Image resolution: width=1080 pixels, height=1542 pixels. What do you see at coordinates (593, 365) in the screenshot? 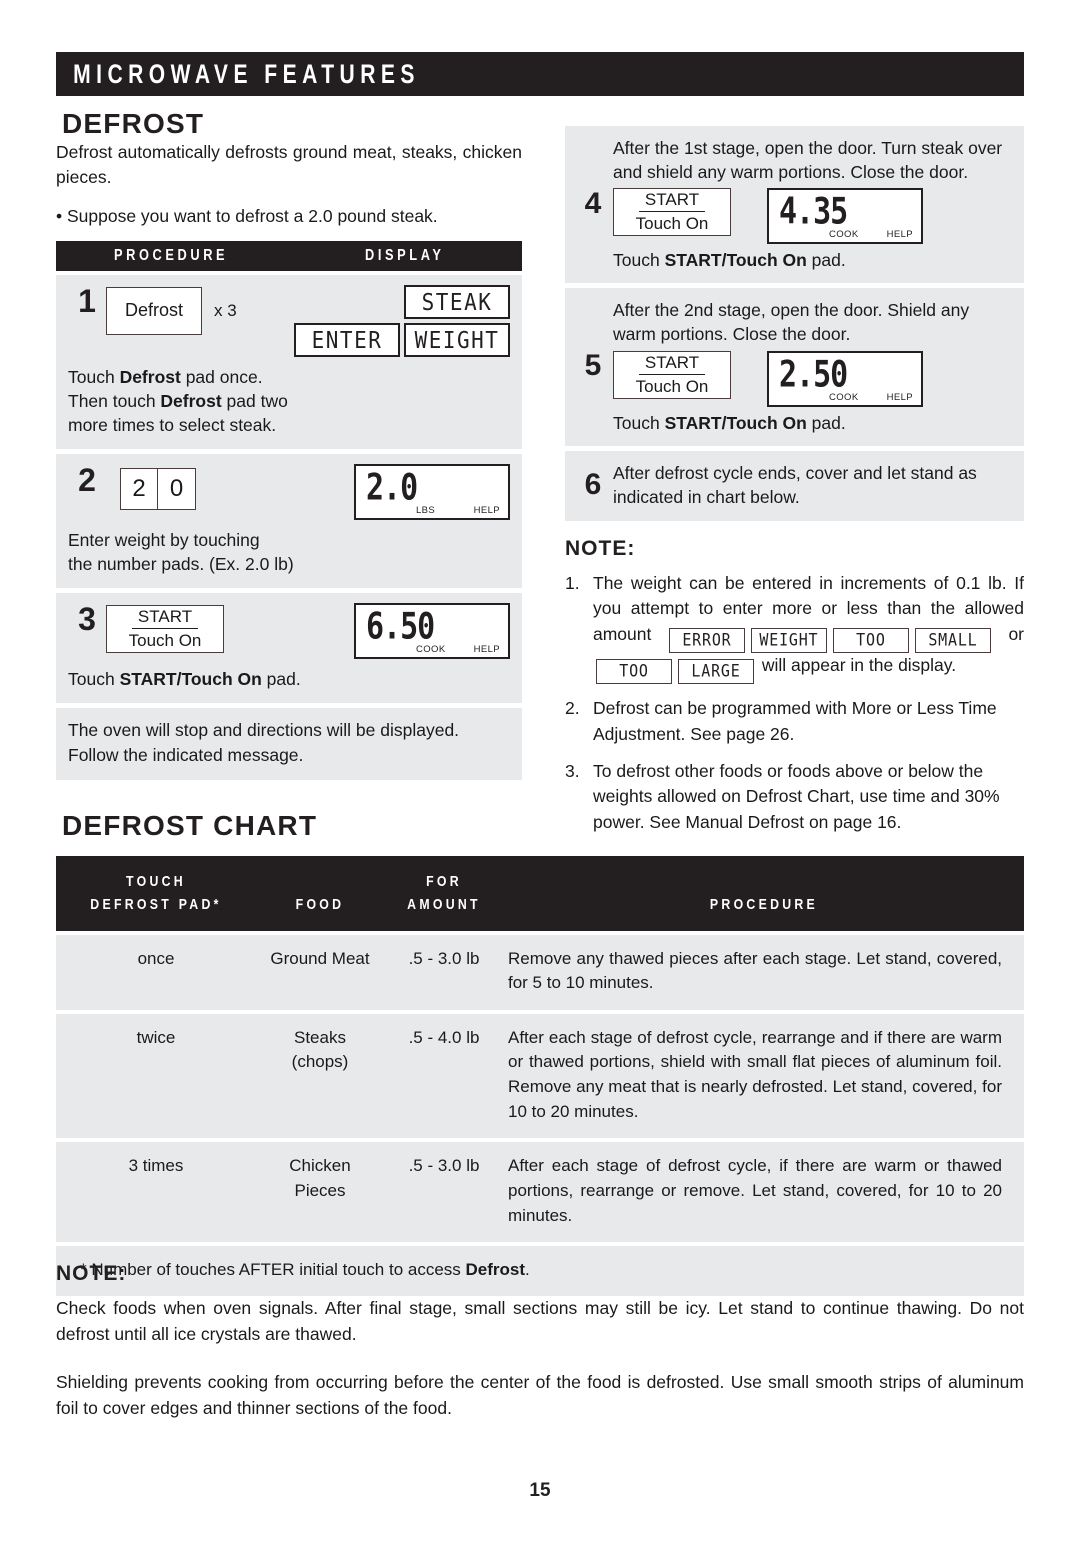
I see `step-number: 5` at bounding box center [593, 365].